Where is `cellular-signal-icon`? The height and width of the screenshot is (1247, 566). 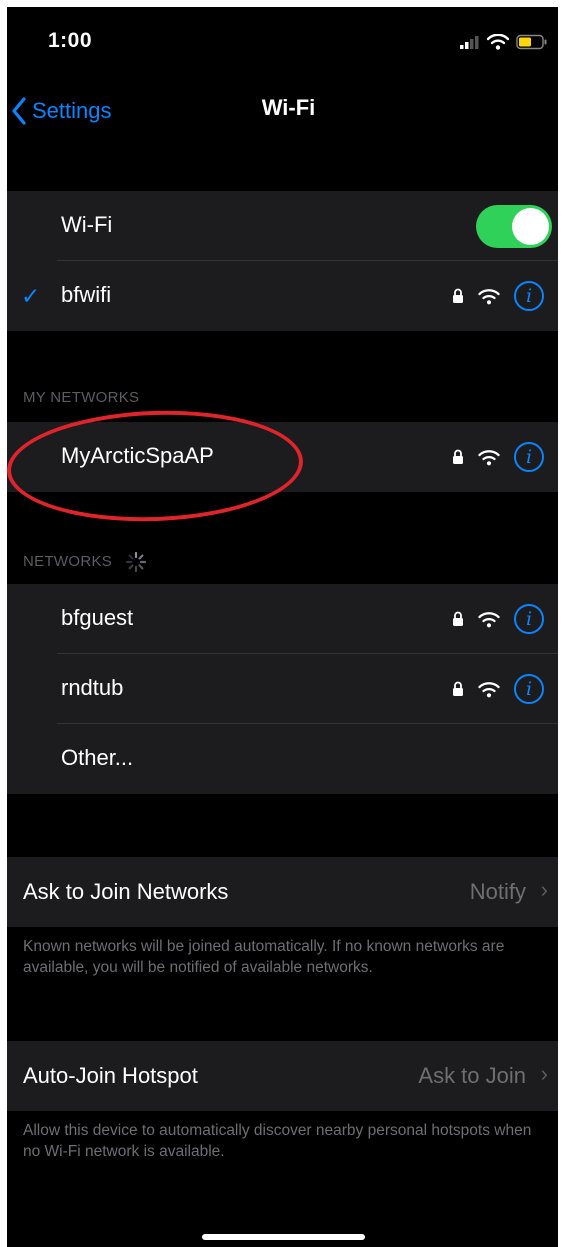 cellular-signal-icon is located at coordinates (469, 42).